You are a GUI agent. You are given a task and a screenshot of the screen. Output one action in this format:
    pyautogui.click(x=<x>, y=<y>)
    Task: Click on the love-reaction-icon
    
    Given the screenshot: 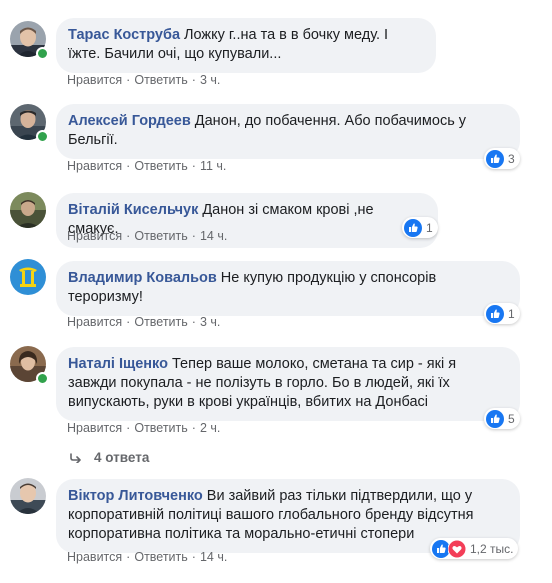 What is the action you would take?
    pyautogui.click(x=457, y=548)
    